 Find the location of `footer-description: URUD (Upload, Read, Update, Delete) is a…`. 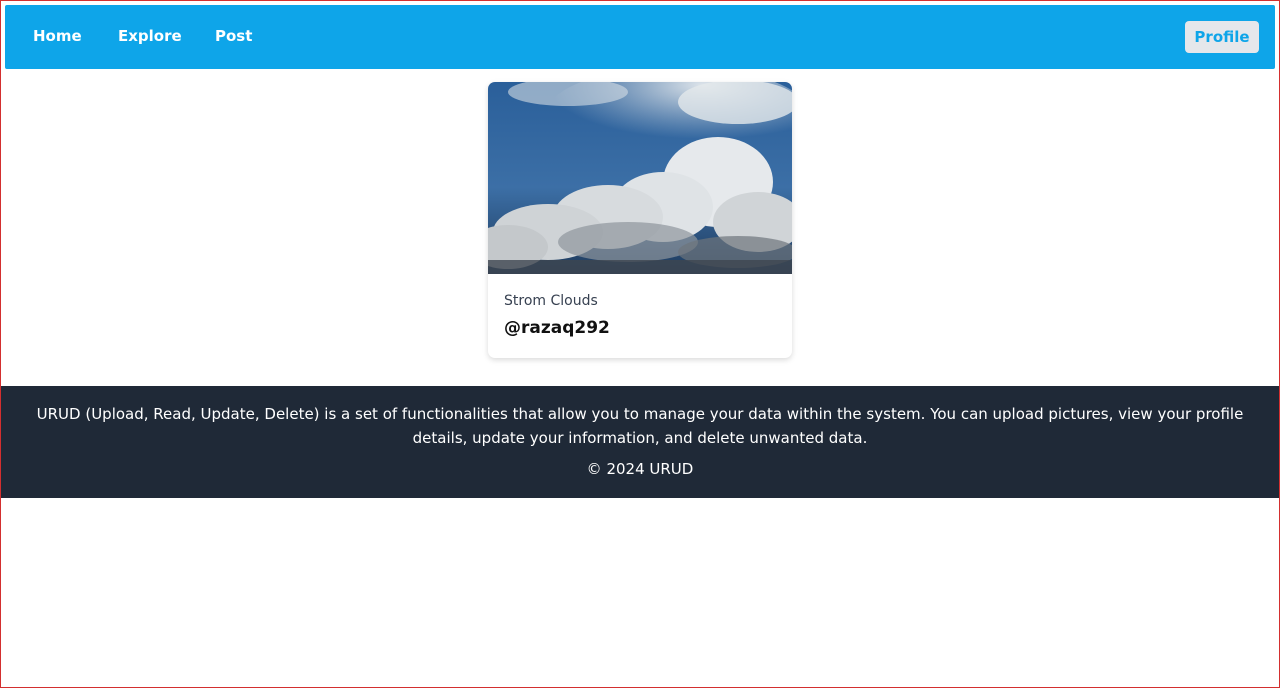

footer-description: URUD (Upload, Read, Update, Delete) is a… is located at coordinates (640, 426).